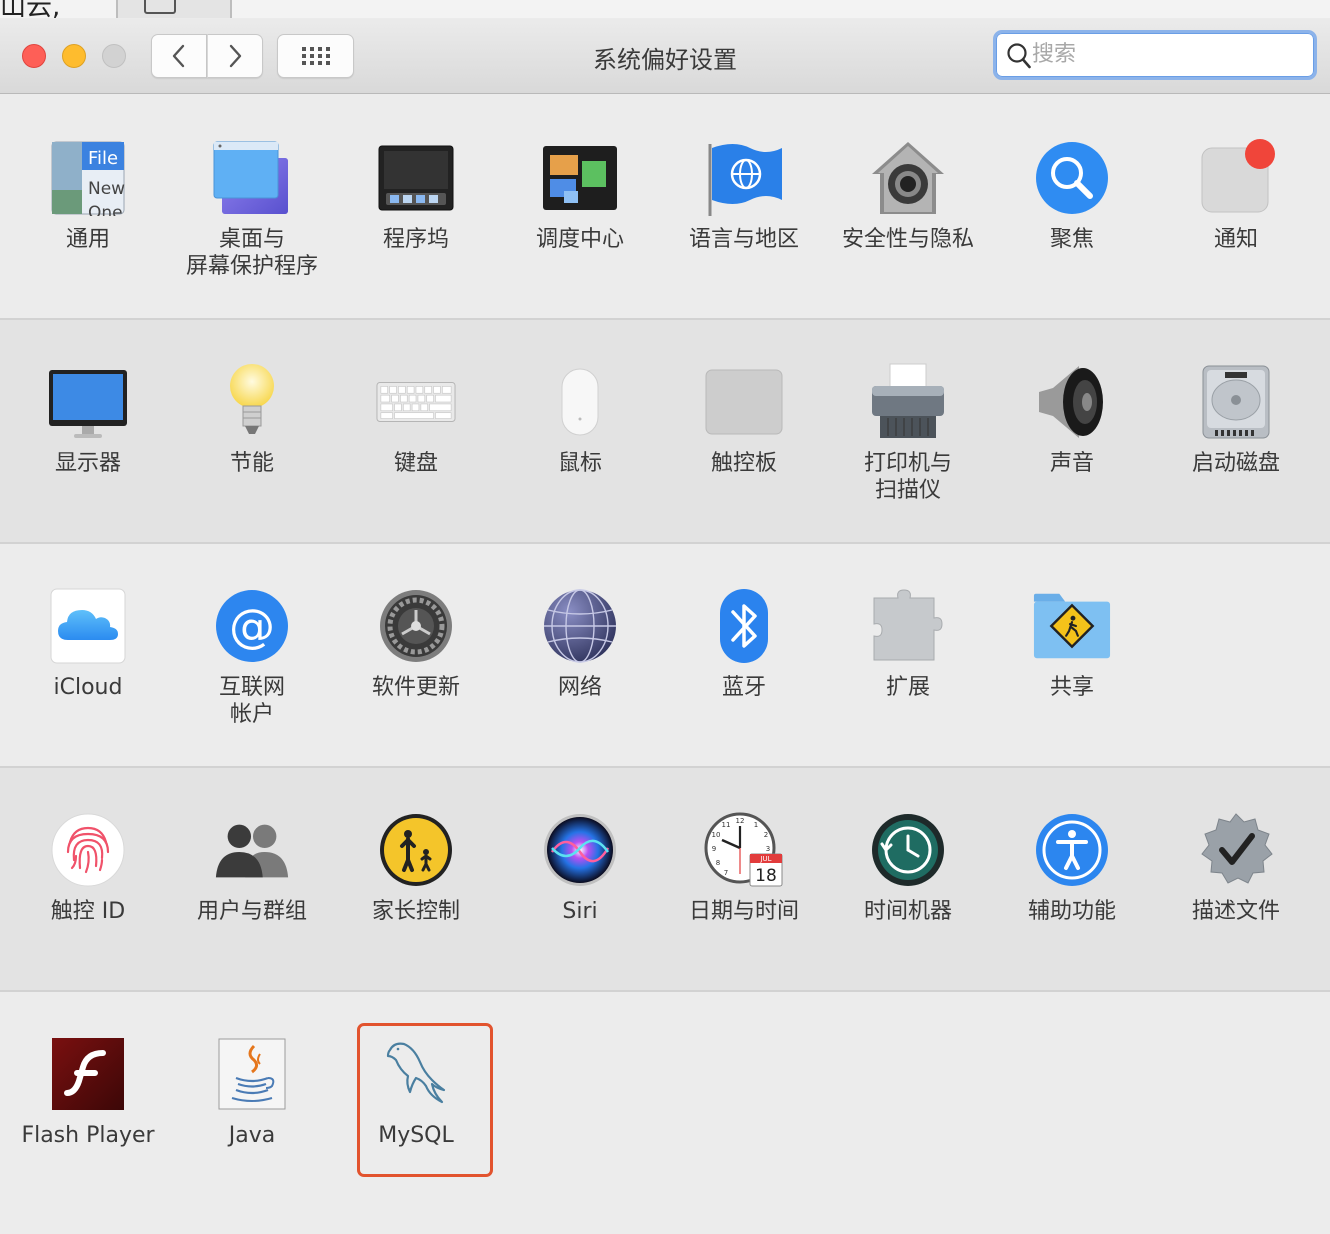 This screenshot has height=1234, width=1330. What do you see at coordinates (416, 402) in the screenshot?
I see `keyboard-icon` at bounding box center [416, 402].